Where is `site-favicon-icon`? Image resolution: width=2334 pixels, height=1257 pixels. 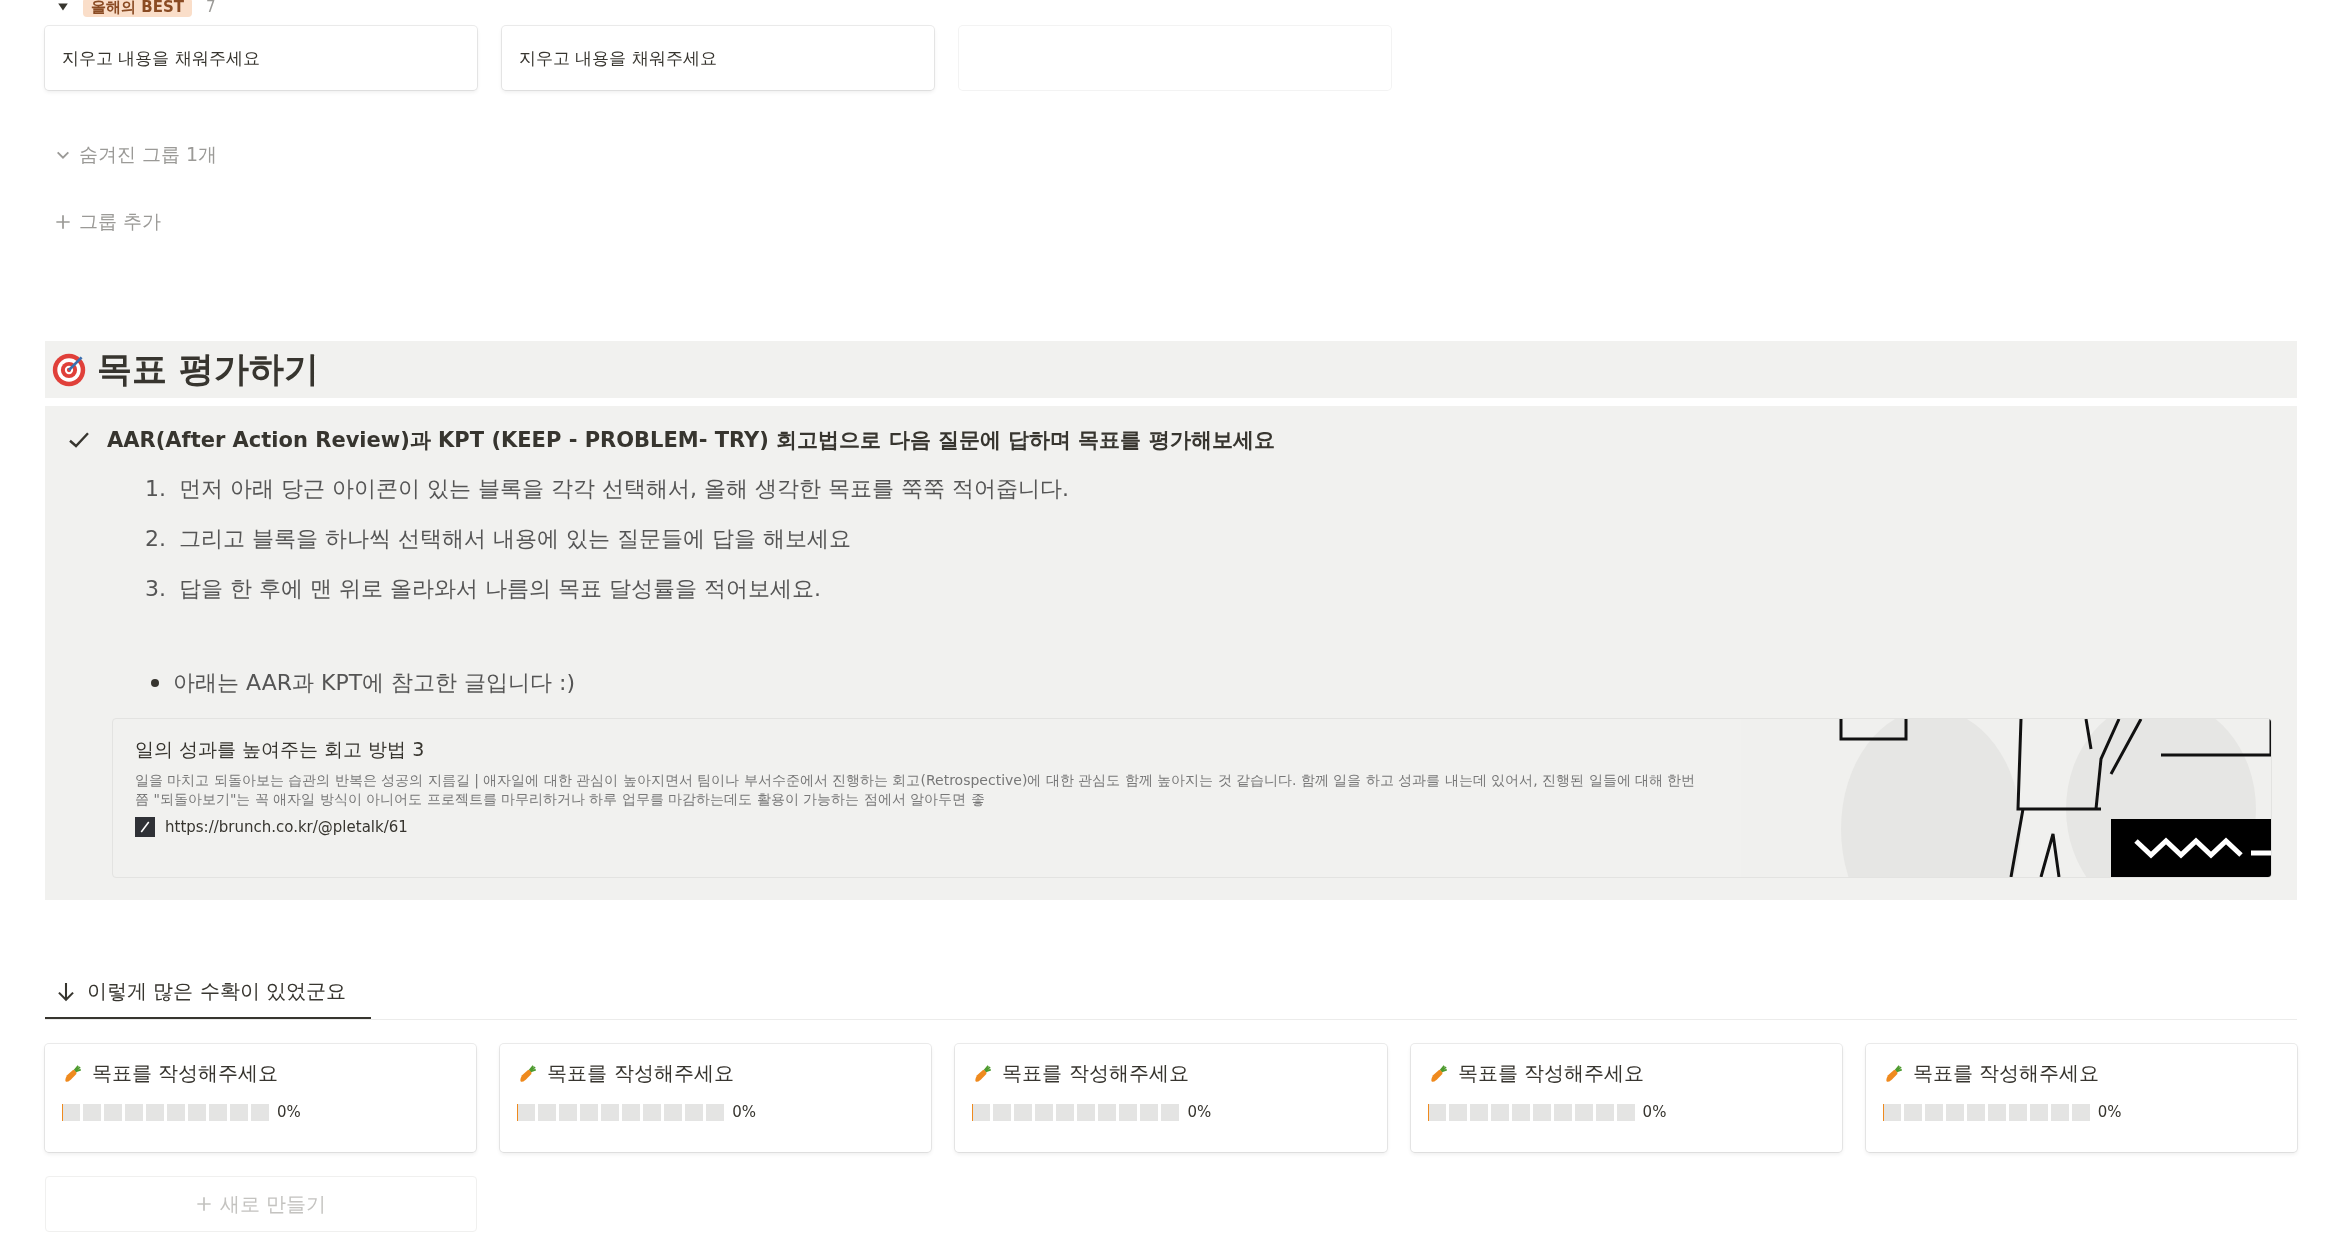 site-favicon-icon is located at coordinates (145, 826).